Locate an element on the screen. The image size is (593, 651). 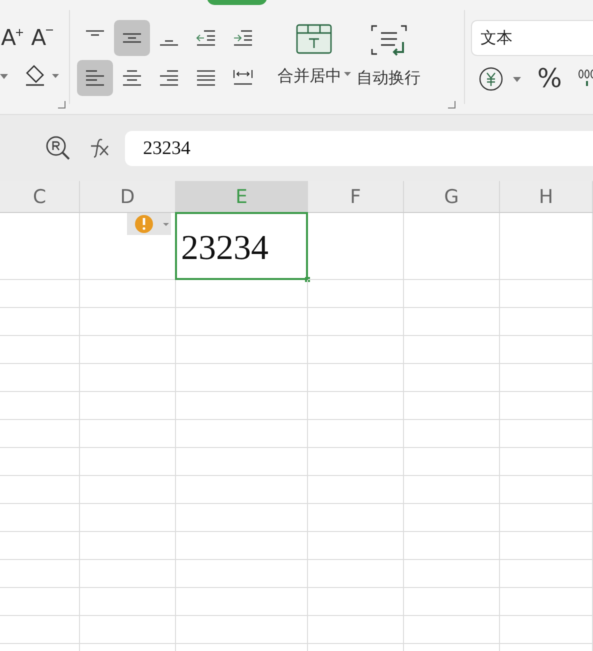
column-header: G is located at coordinates (452, 196).